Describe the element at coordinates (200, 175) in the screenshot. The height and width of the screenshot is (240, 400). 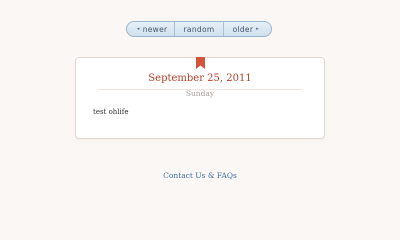
I see `contact-link: Contact Us & FAQs` at that location.